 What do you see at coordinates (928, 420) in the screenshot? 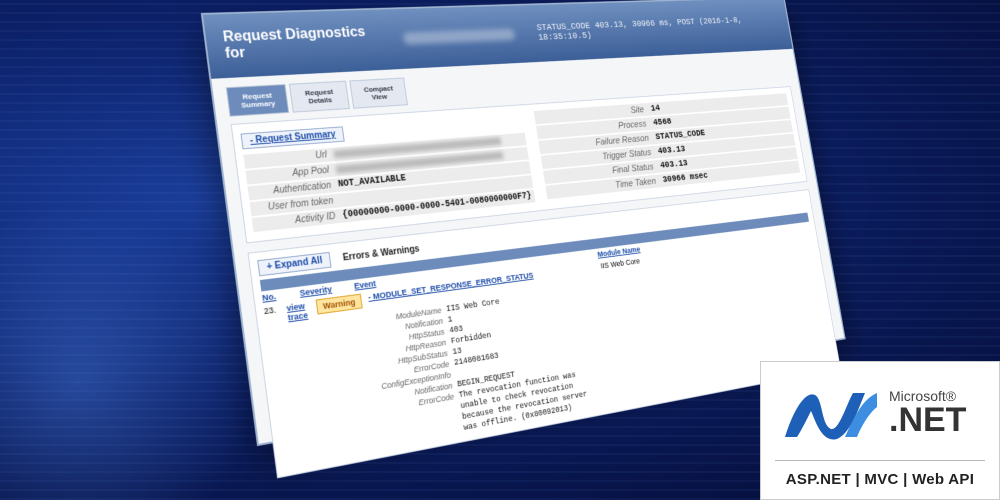
I see `net-label: .NET` at bounding box center [928, 420].